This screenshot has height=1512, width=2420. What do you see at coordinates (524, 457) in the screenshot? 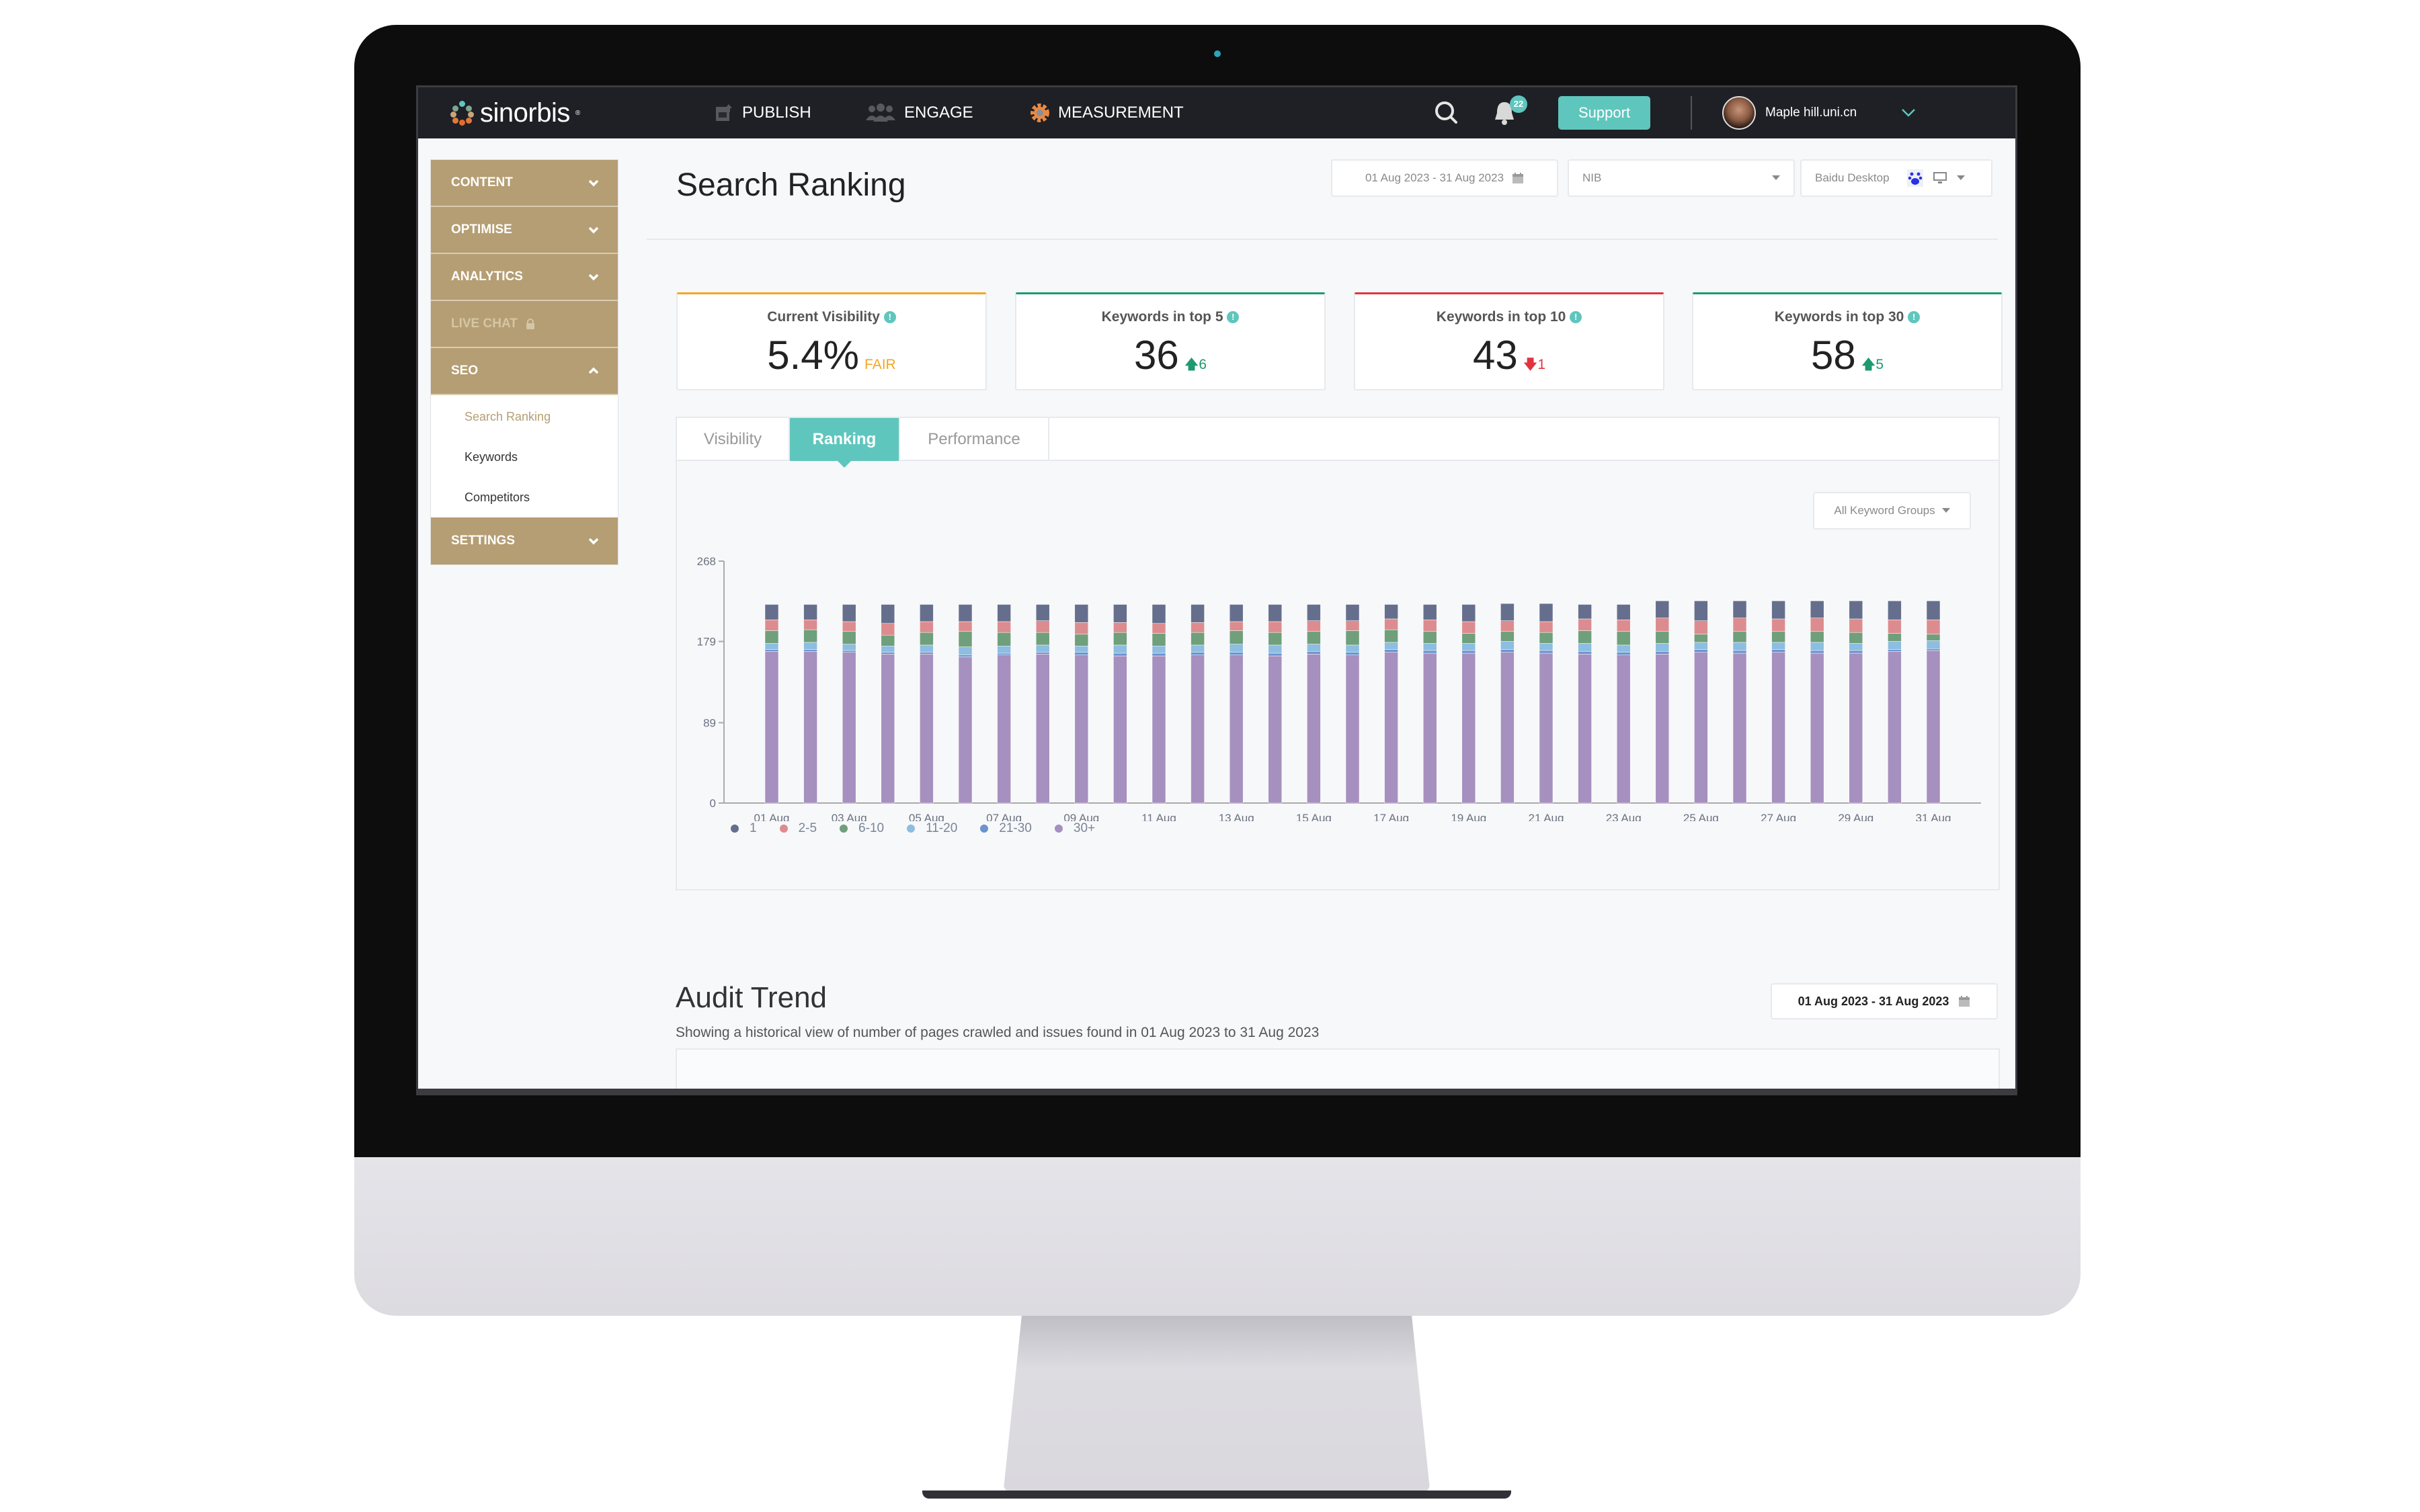
I see `sidebar-subitem-keywords: Keywords` at bounding box center [524, 457].